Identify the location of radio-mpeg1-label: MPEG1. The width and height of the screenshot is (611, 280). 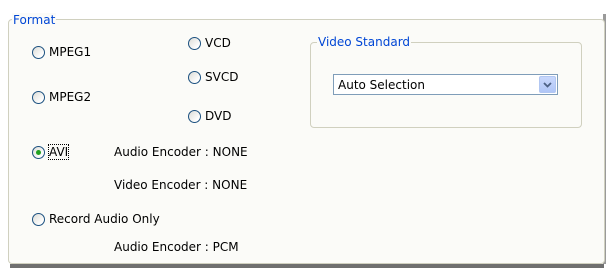
(70, 52).